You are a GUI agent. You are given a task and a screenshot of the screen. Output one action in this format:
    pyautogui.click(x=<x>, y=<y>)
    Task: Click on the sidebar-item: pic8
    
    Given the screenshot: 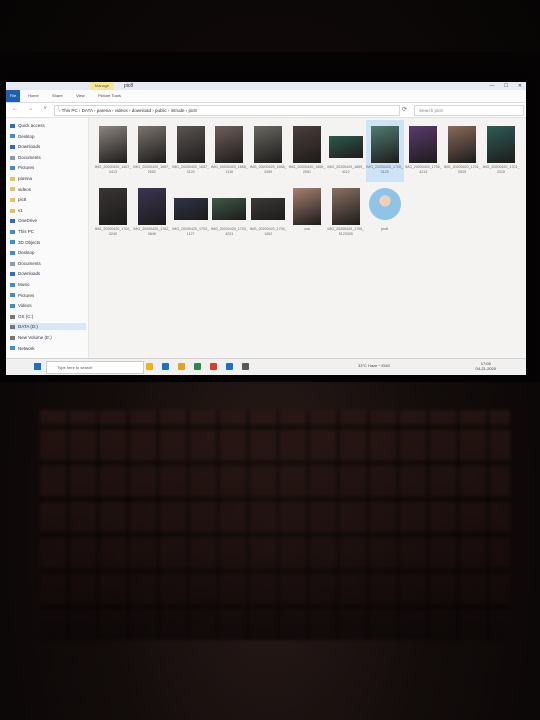 What is the action you would take?
    pyautogui.click(x=48, y=199)
    